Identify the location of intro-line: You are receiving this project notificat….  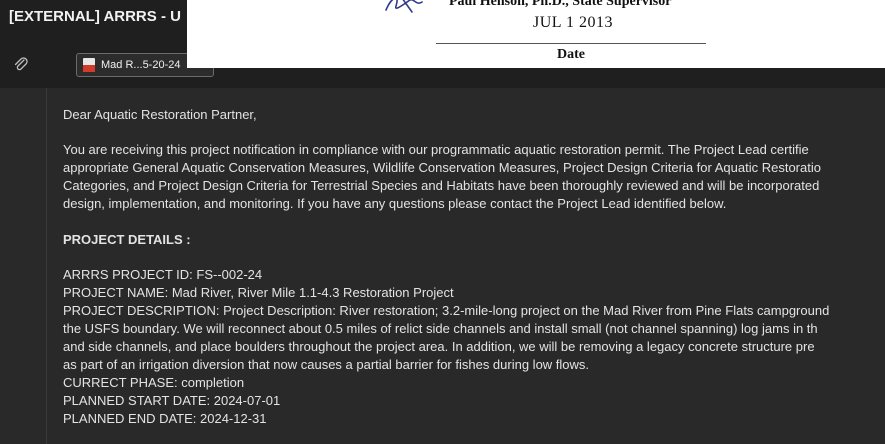
(436, 149).